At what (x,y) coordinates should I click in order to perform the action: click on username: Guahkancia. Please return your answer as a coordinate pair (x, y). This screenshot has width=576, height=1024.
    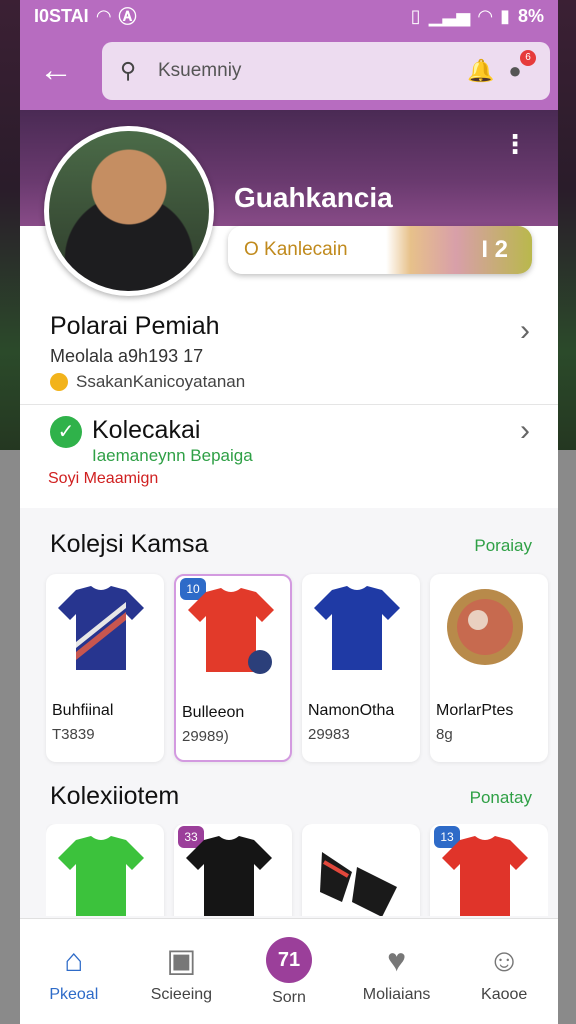
    Looking at the image, I should click on (313, 197).